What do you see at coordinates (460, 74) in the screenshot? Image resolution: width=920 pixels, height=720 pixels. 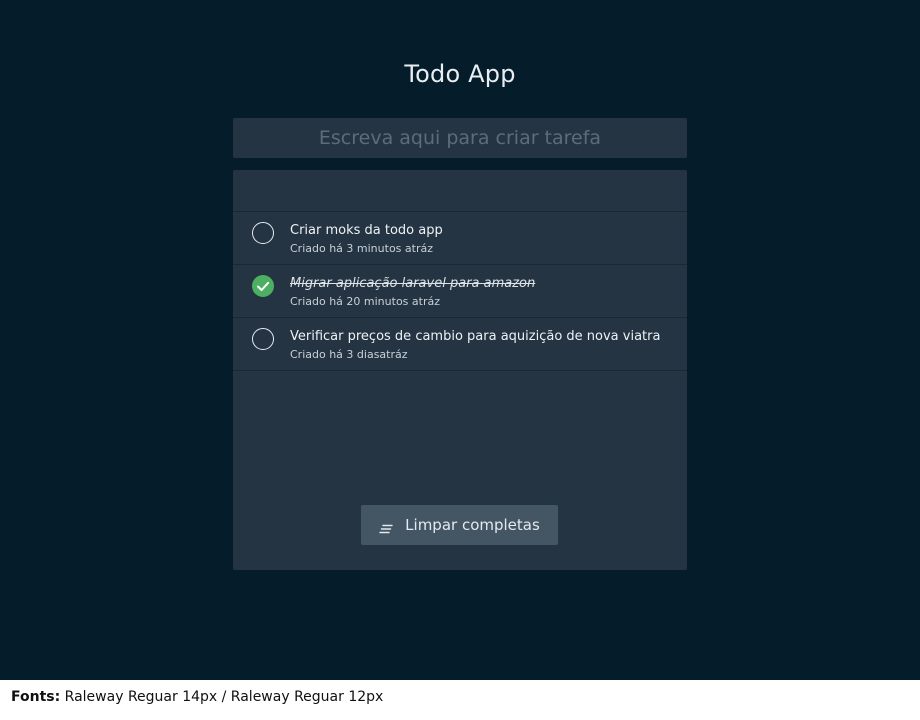 I see `app-title: Todo App` at bounding box center [460, 74].